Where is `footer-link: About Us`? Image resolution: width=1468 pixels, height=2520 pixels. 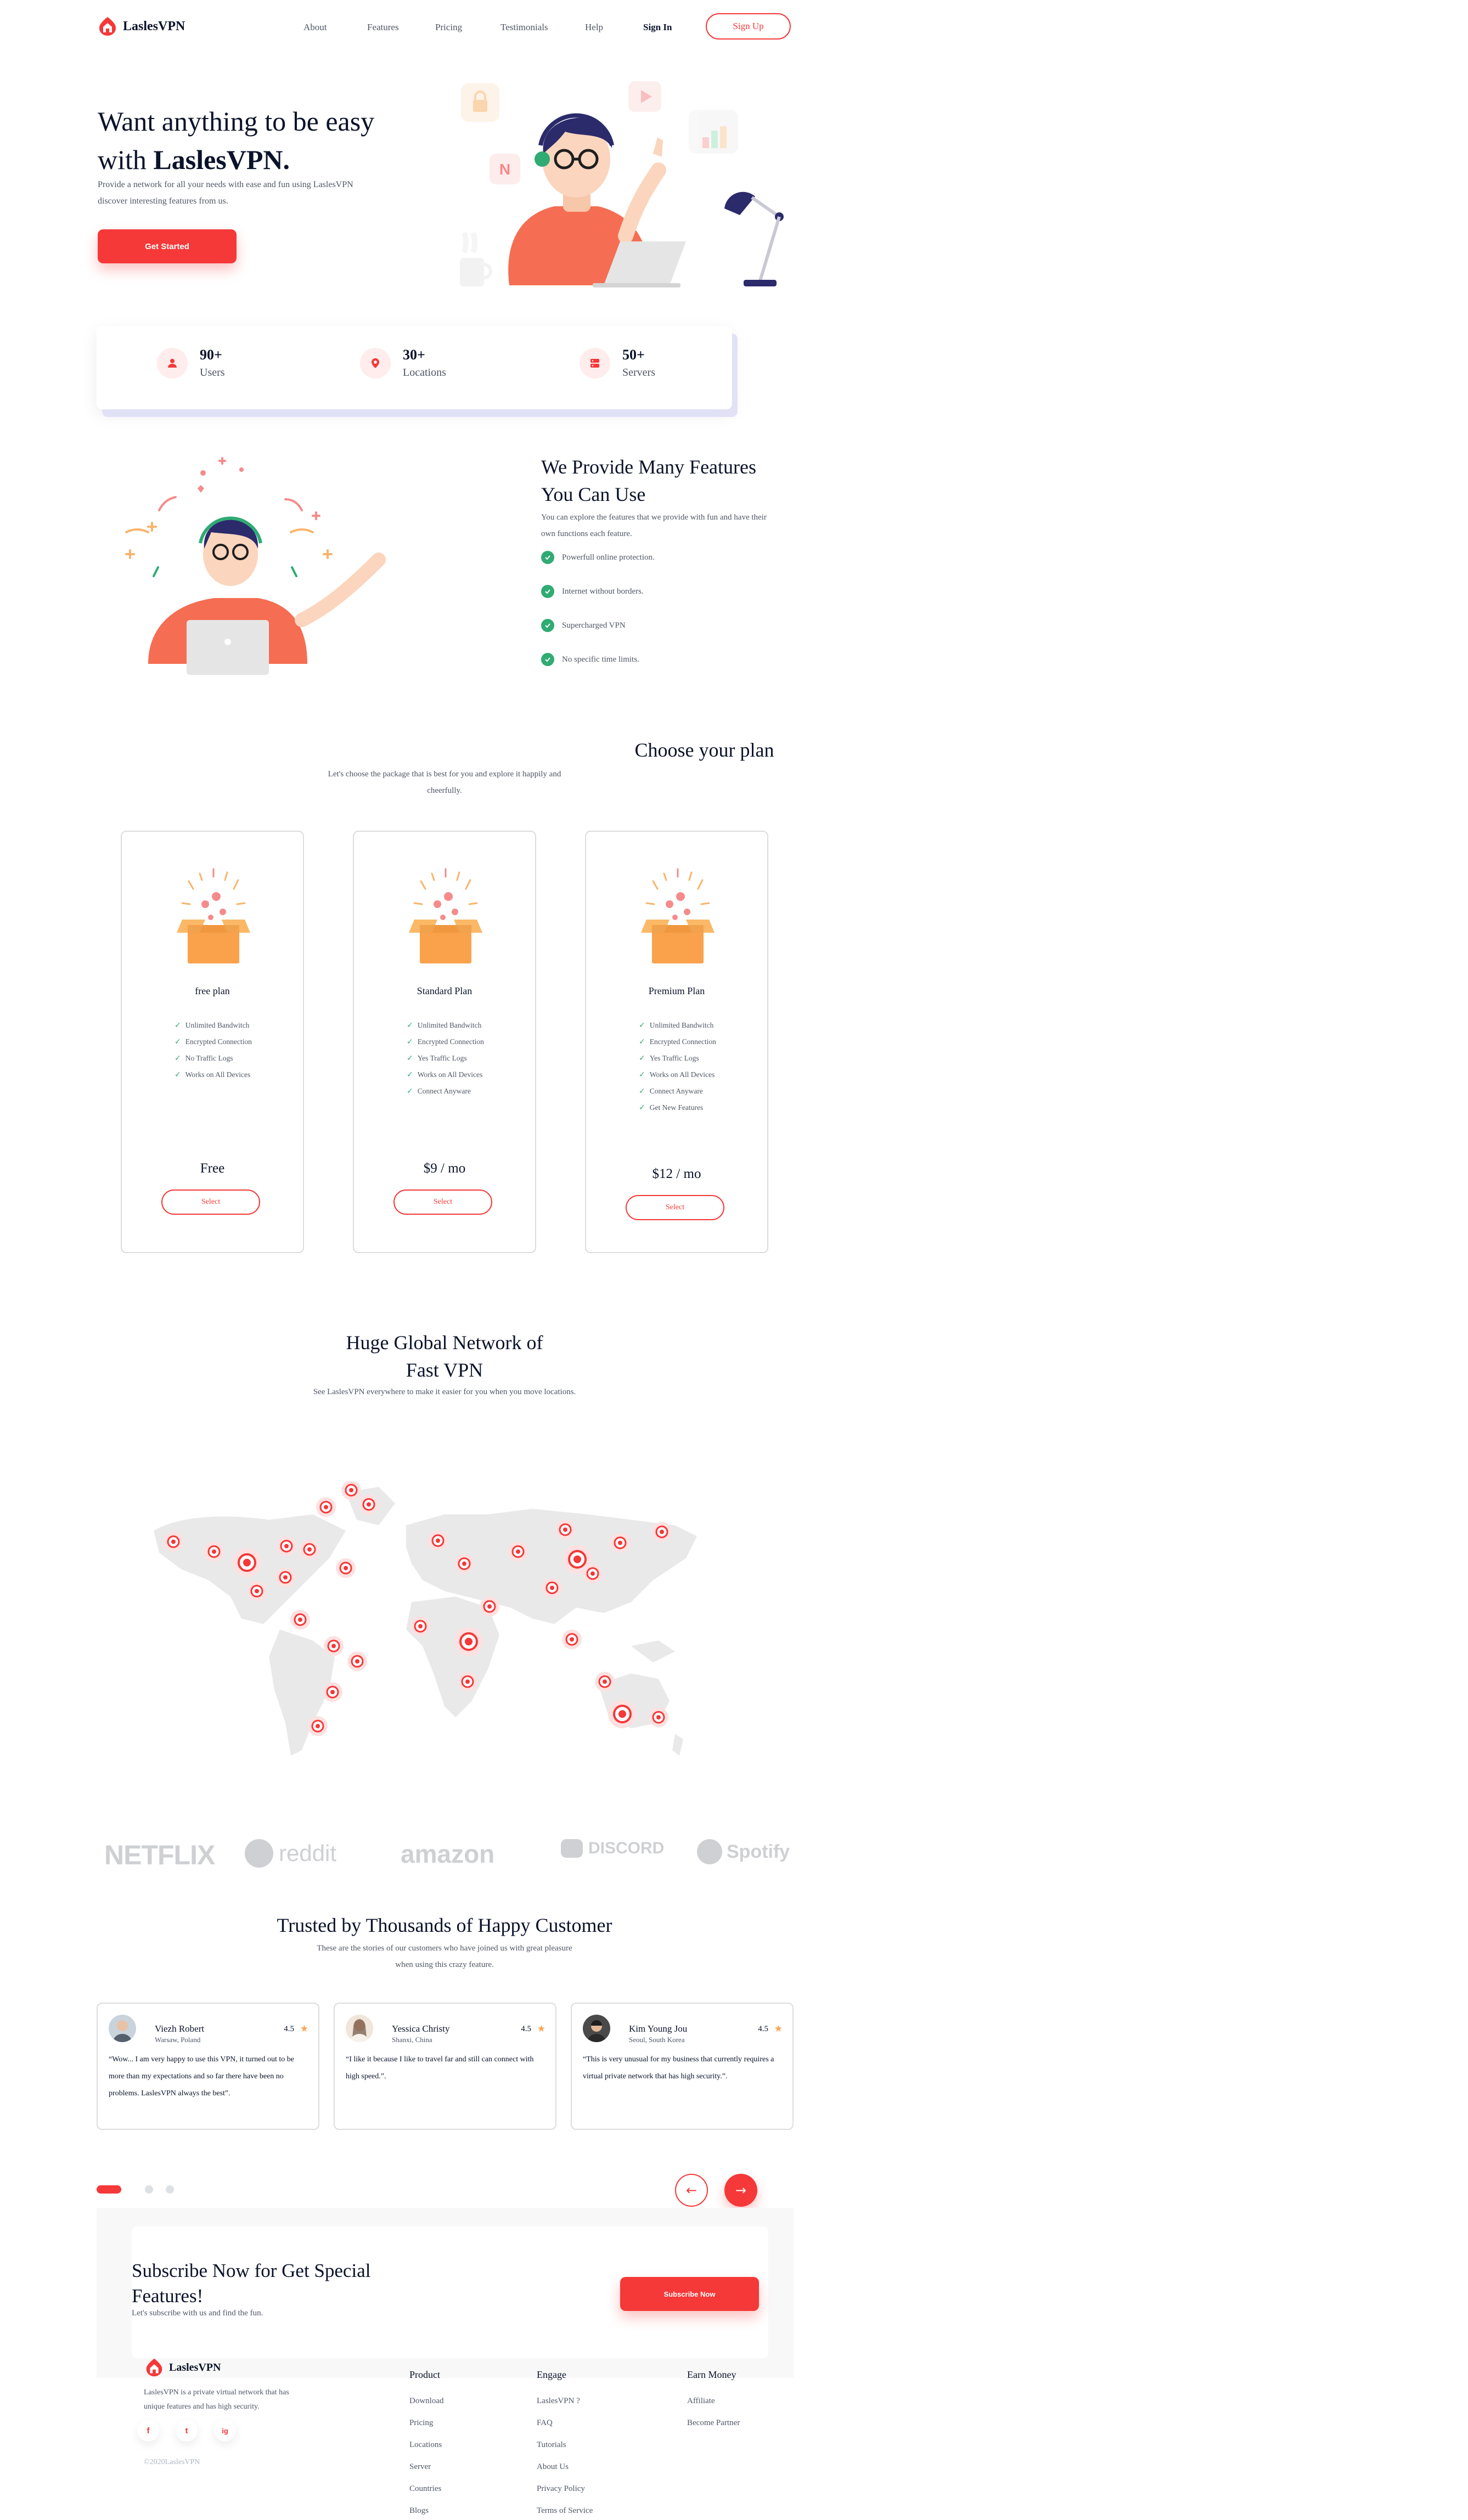 footer-link: About Us is located at coordinates (565, 2467).